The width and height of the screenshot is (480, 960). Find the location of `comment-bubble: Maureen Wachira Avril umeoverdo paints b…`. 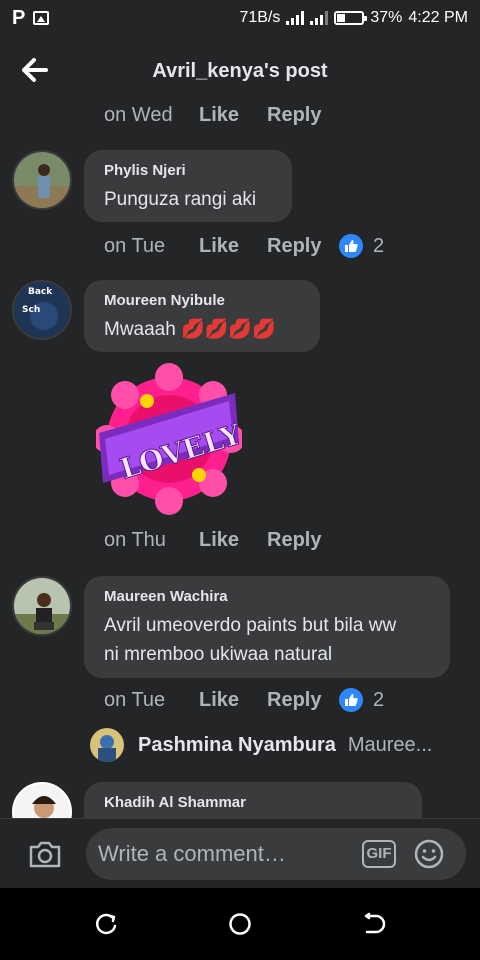

comment-bubble: Maureen Wachira Avril umeoverdo paints b… is located at coordinates (267, 627).